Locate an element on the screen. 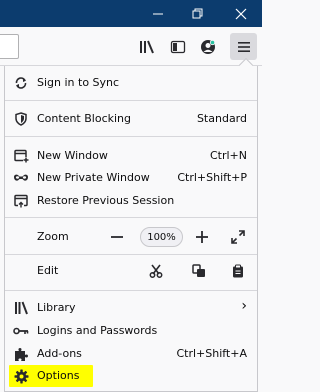 This screenshot has height=392, width=320. minimize-button is located at coordinates (158, 13).